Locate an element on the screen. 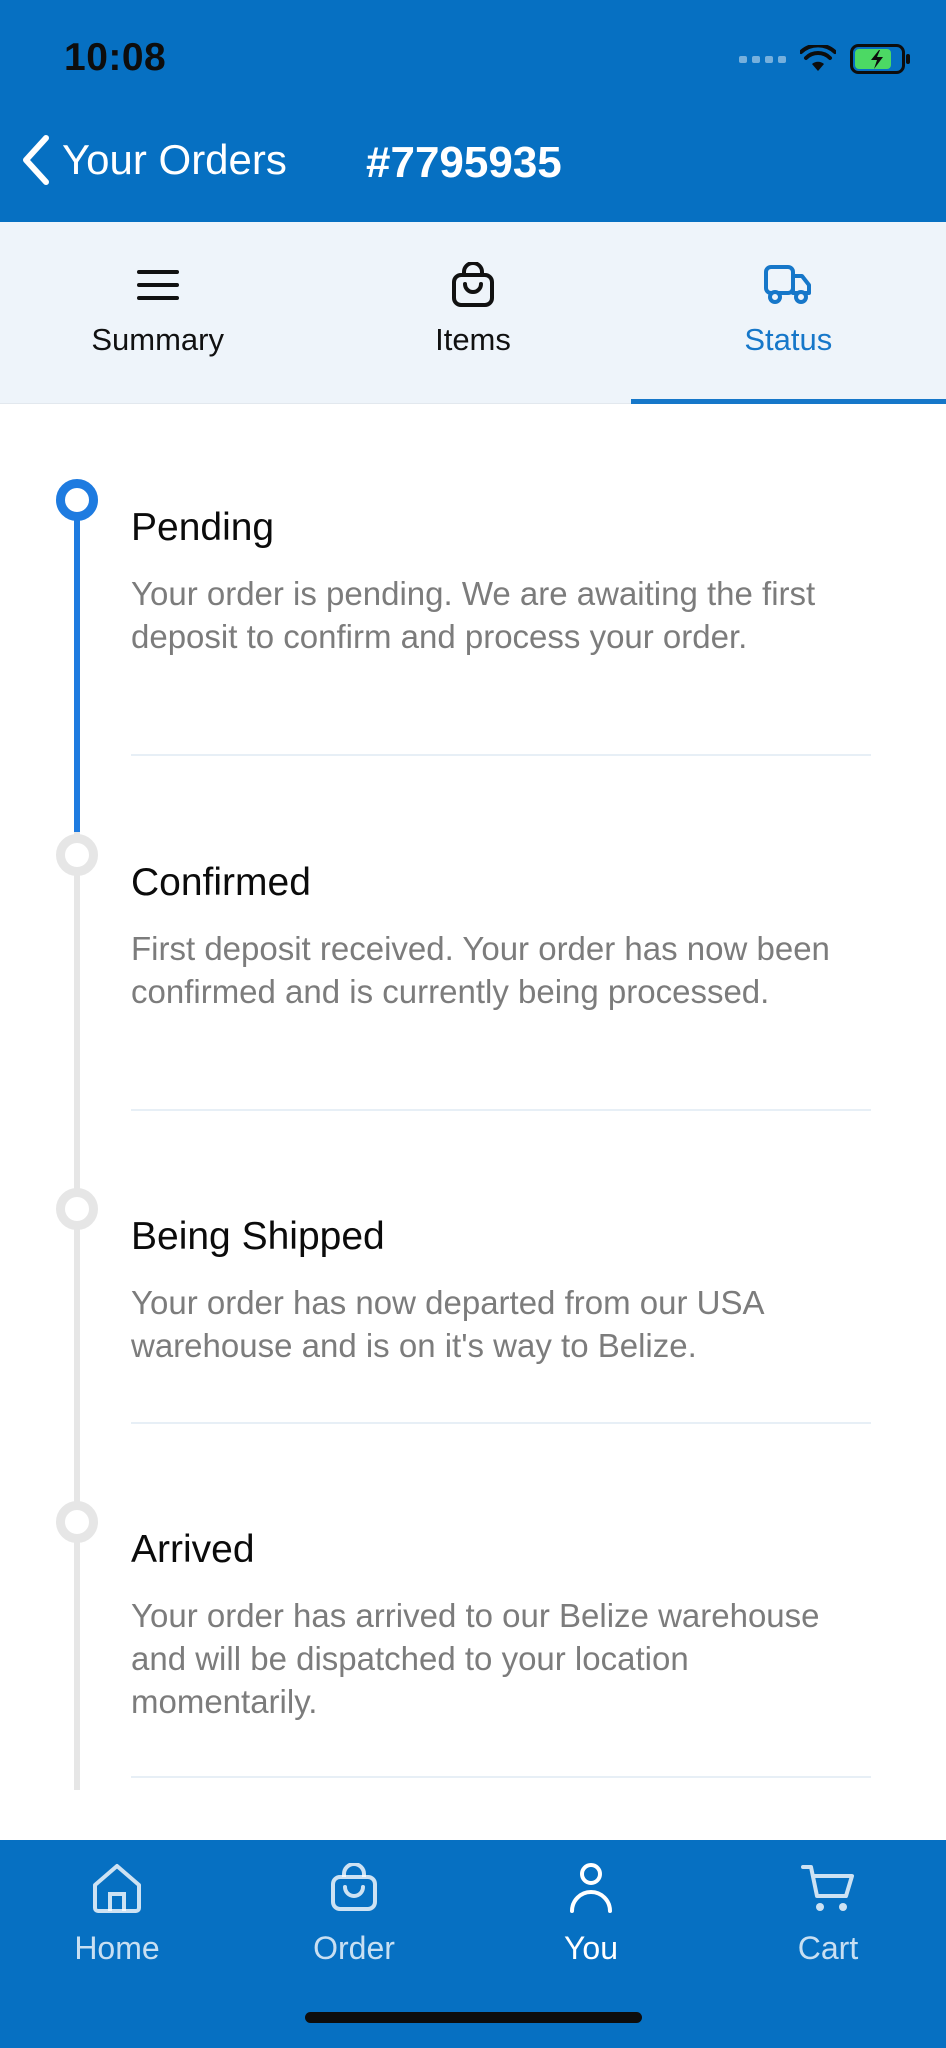  order-tabs: Summary Items Status is located at coordinates (473, 313).